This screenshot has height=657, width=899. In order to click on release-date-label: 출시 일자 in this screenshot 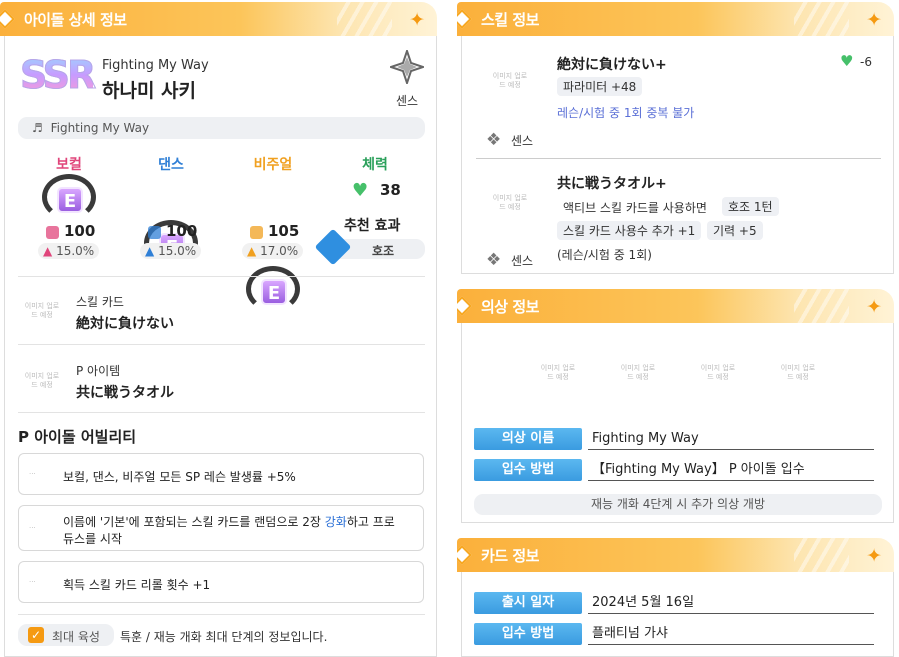, I will do `click(528, 603)`.